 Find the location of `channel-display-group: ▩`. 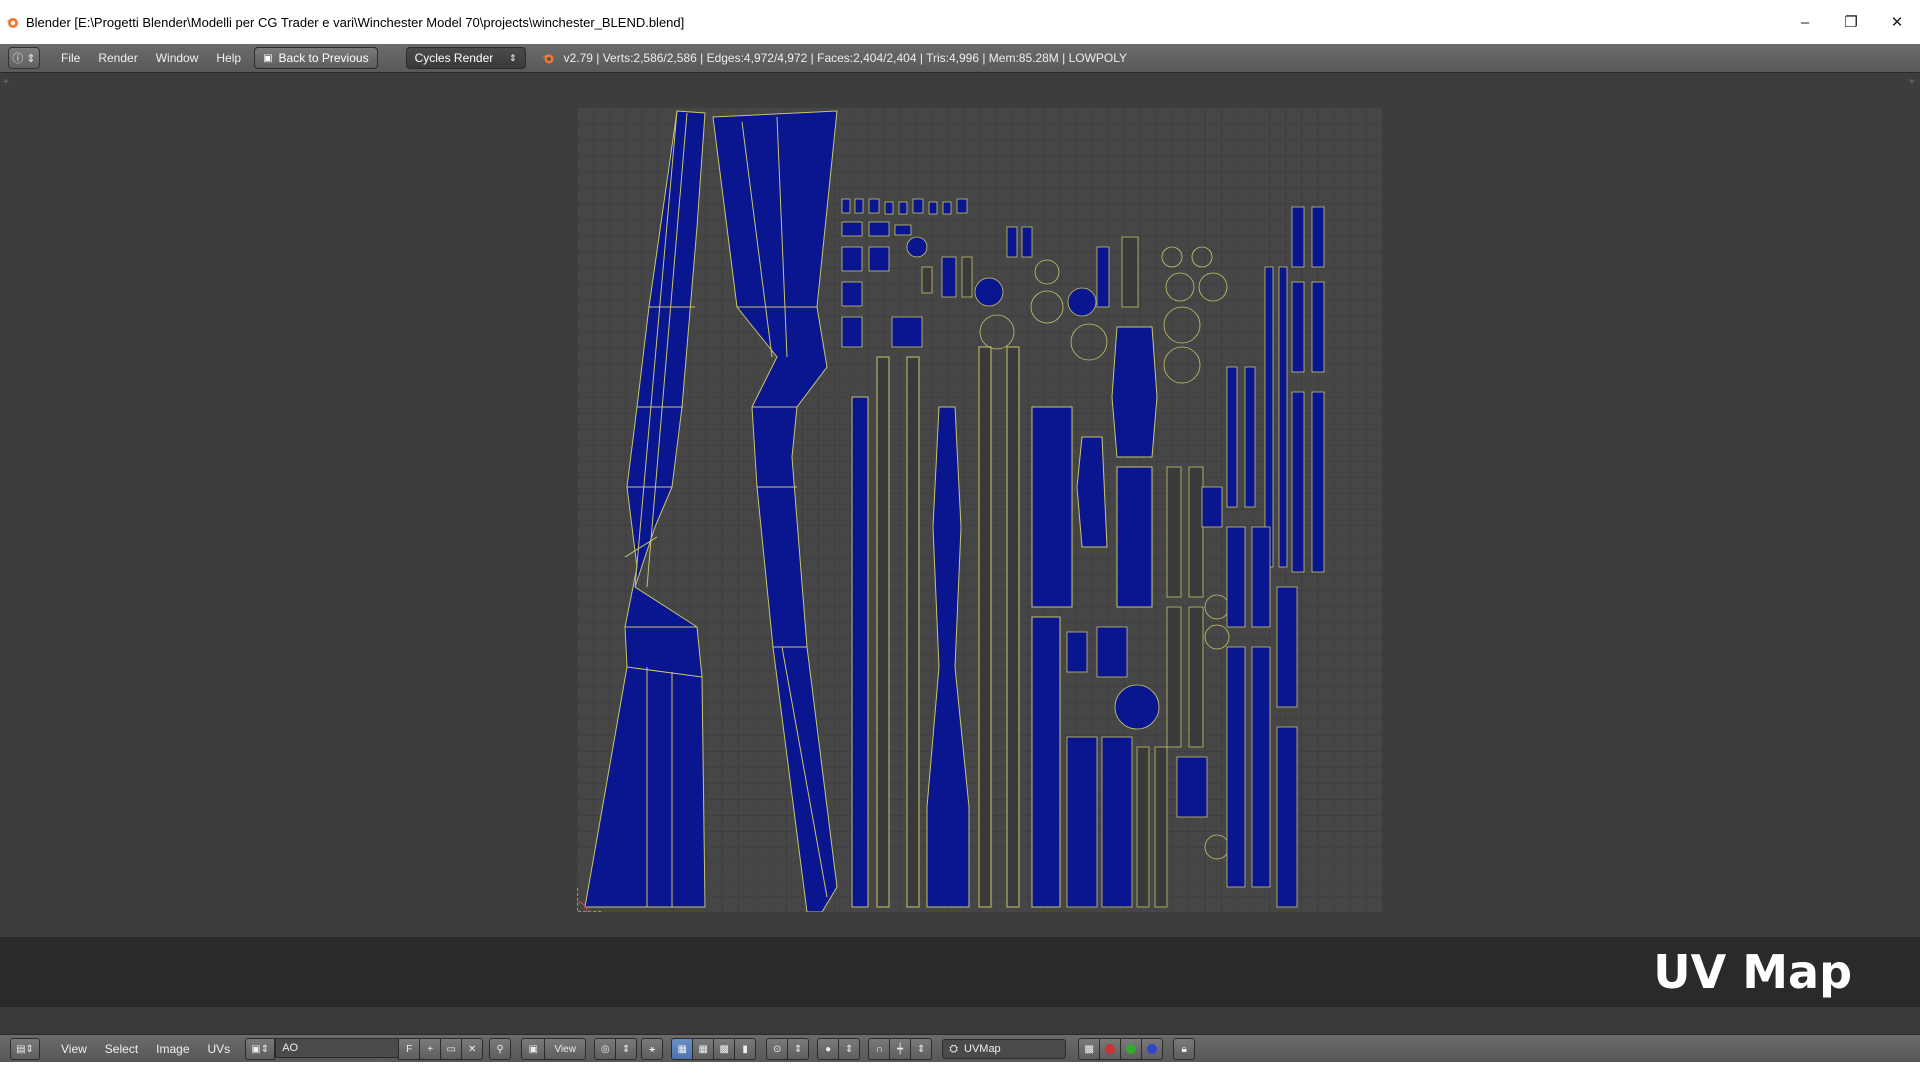

channel-display-group: ▩ is located at coordinates (1121, 1049).